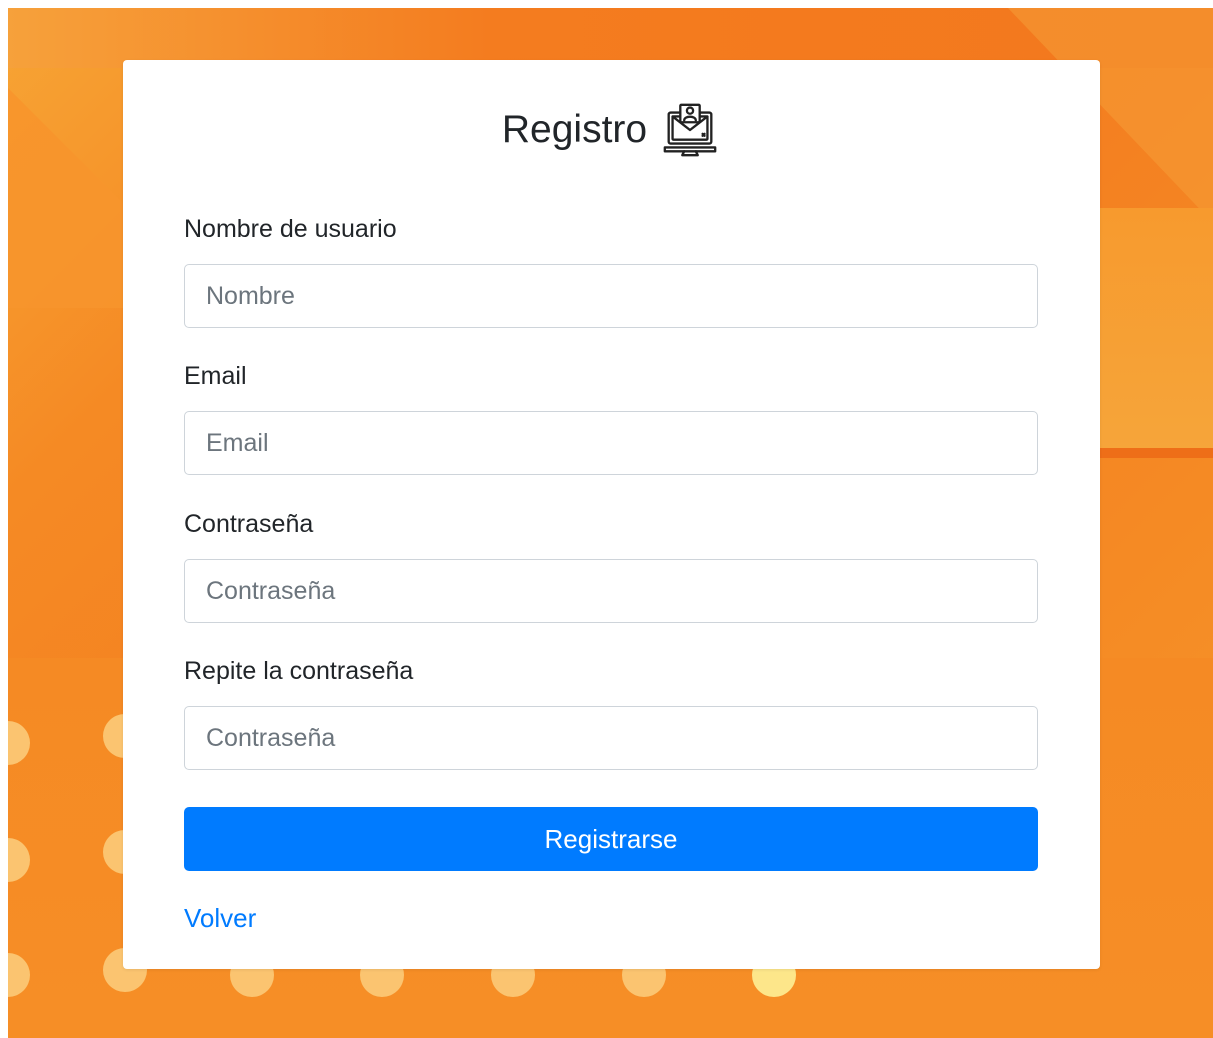 The width and height of the screenshot is (1213, 1038). Describe the element at coordinates (611, 591) in the screenshot. I see `password-input` at that location.